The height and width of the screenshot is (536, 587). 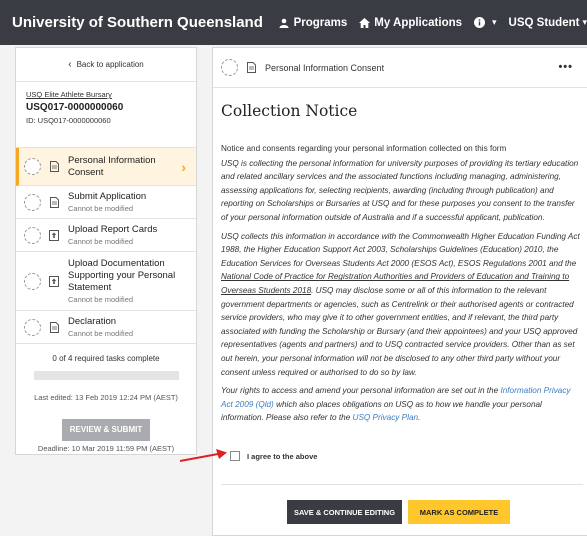 I want to click on back-label: Back to application, so click(x=110, y=64).